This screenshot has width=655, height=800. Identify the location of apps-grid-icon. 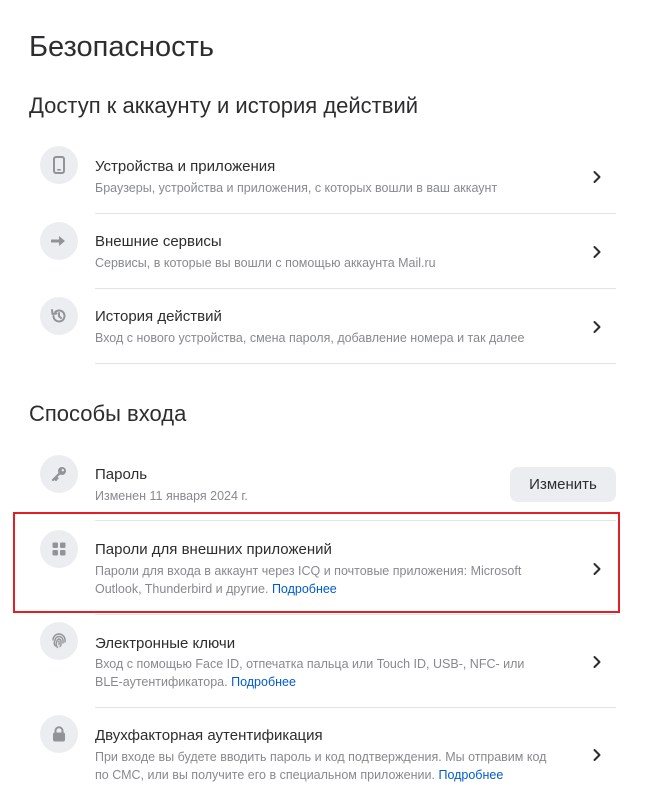
(59, 549).